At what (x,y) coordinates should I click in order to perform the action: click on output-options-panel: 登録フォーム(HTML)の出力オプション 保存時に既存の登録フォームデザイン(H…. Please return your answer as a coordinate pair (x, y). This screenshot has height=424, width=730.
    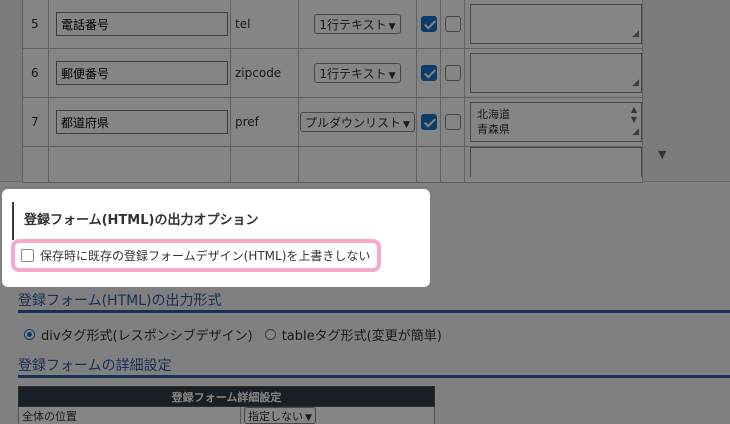
    Looking at the image, I should click on (216, 238).